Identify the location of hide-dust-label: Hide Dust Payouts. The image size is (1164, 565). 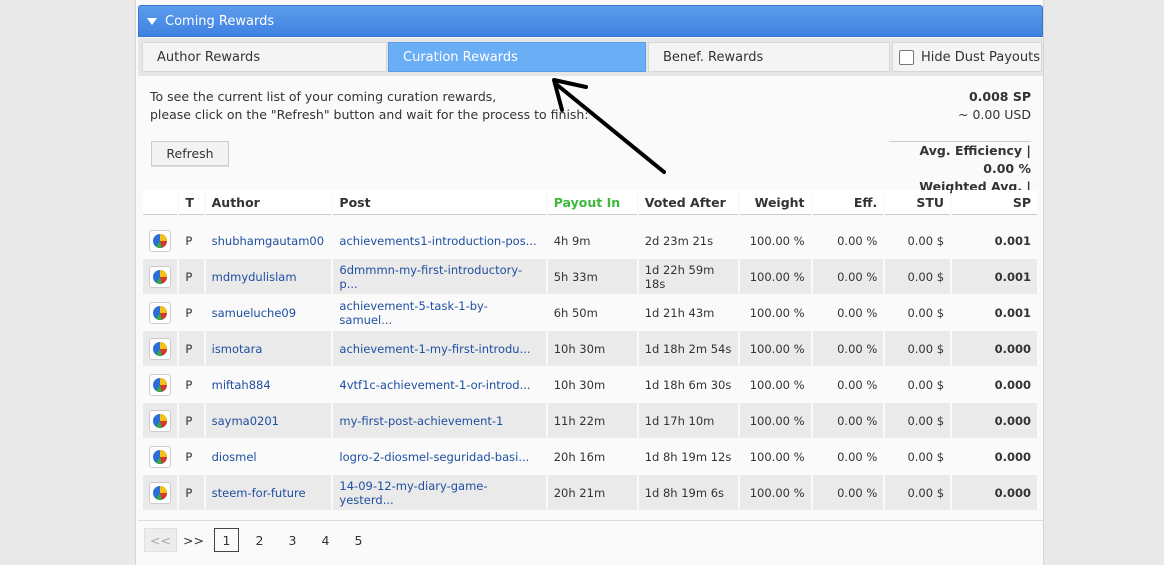
(980, 57).